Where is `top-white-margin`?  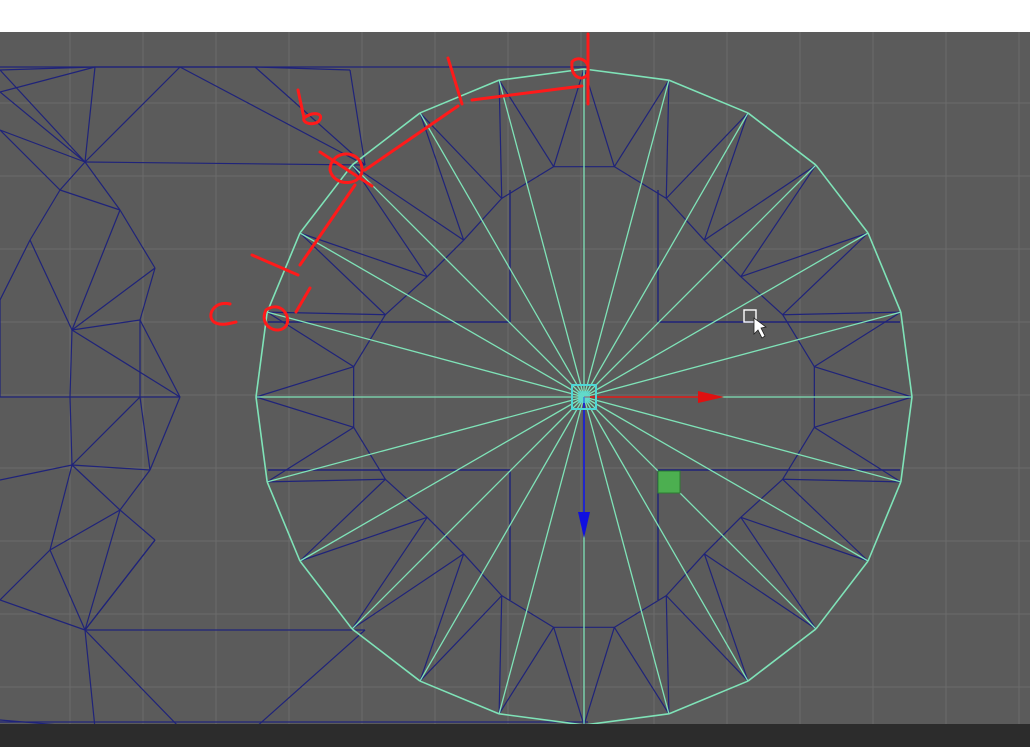
top-white-margin is located at coordinates (515, 16).